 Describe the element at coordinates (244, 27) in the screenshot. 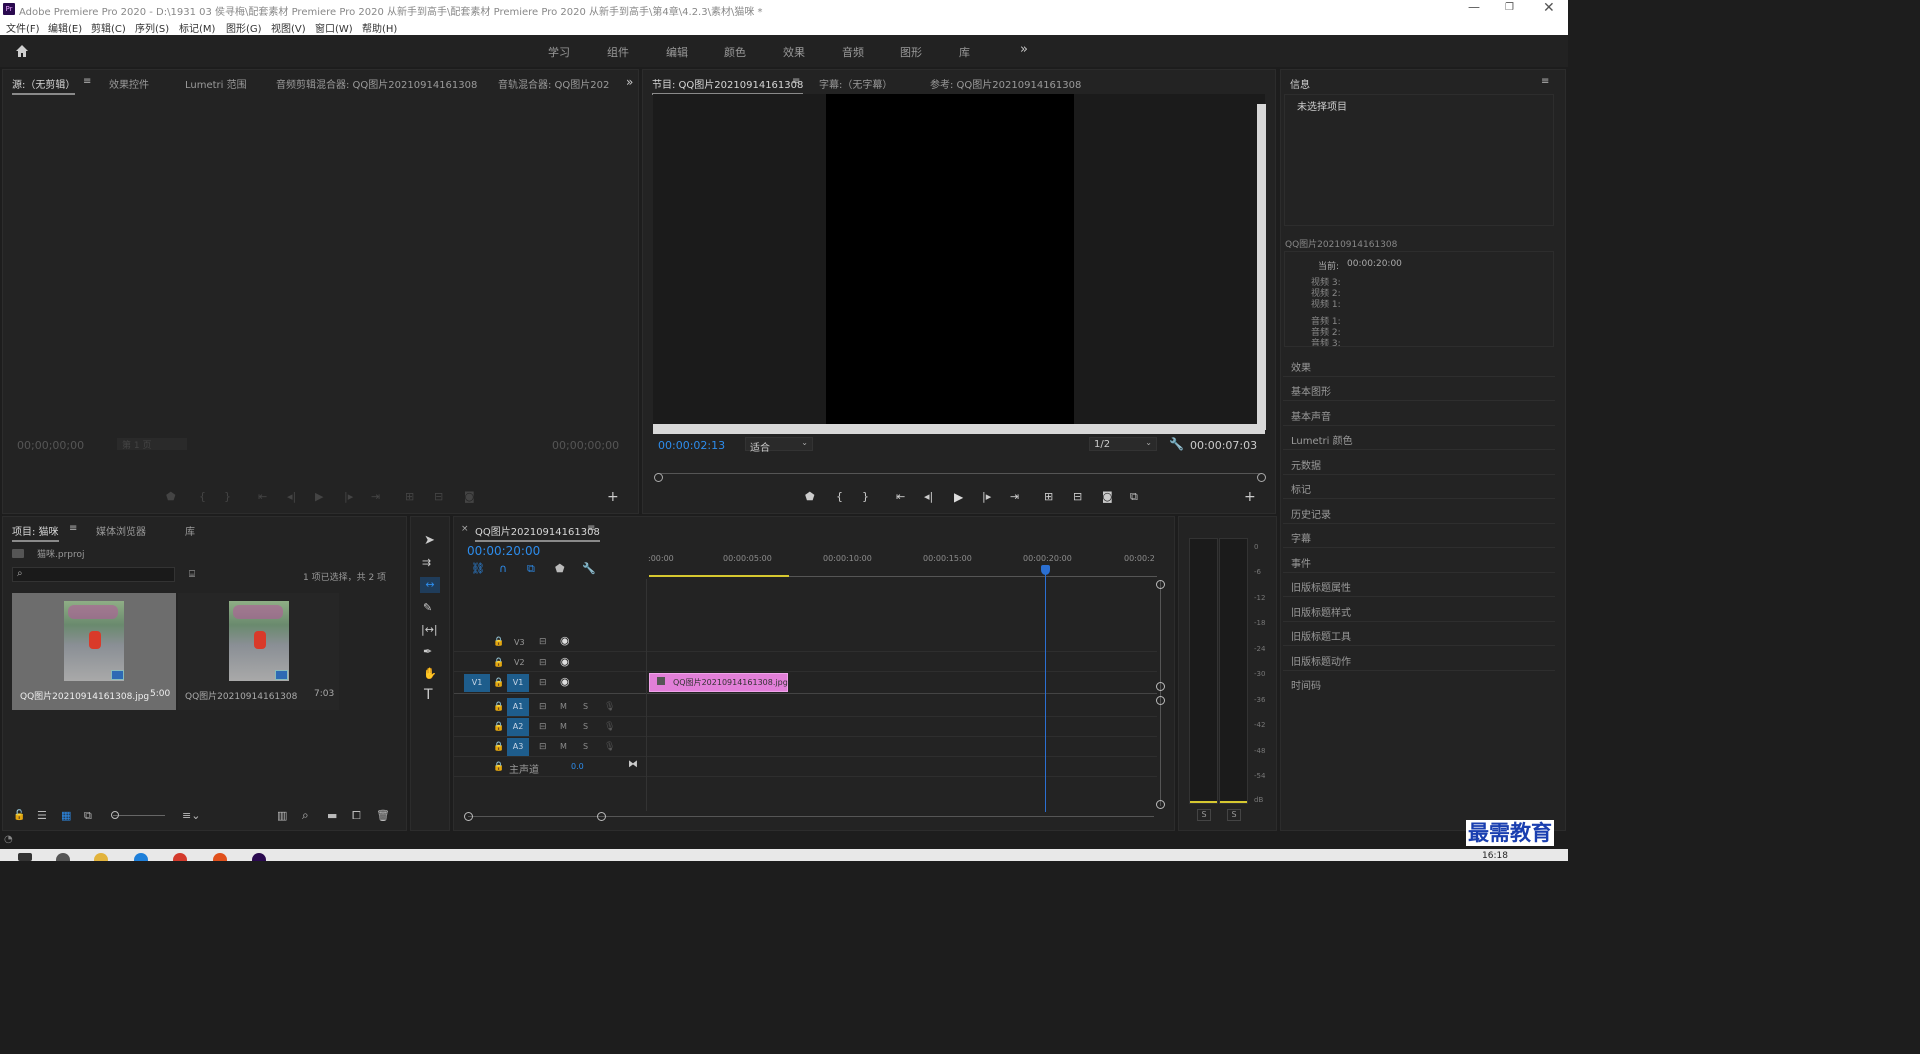

I see `menu-graphics: 图形(G)` at that location.